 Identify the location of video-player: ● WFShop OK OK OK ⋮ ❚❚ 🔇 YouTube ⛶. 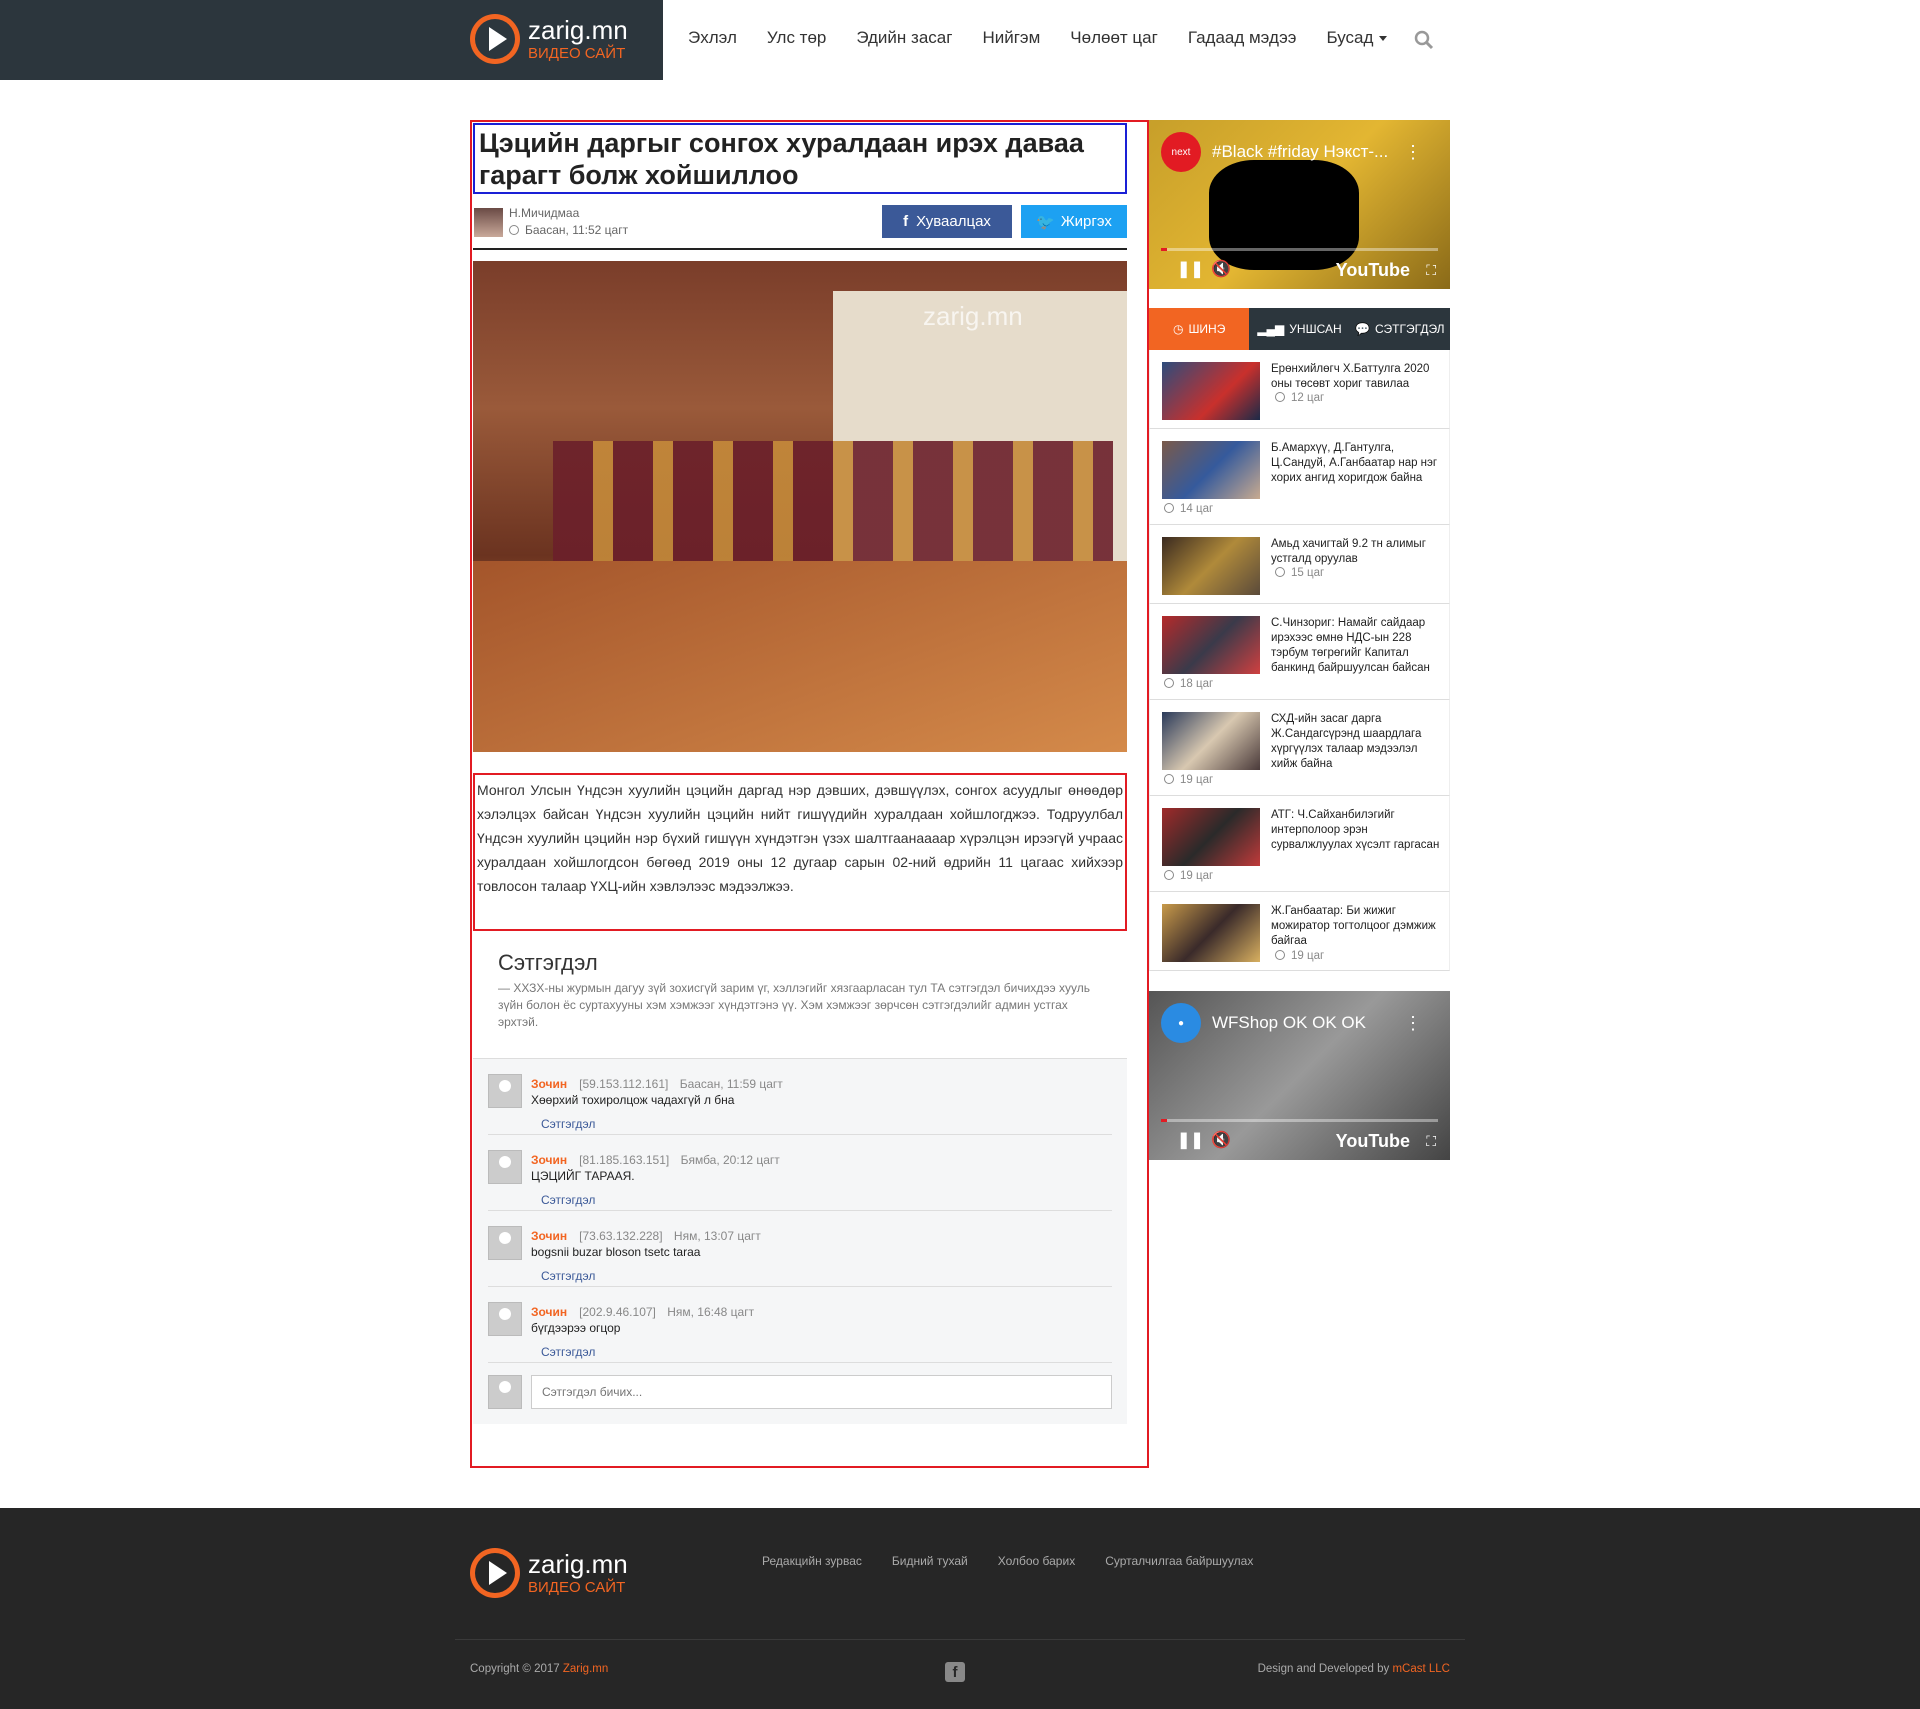
(1299, 1075).